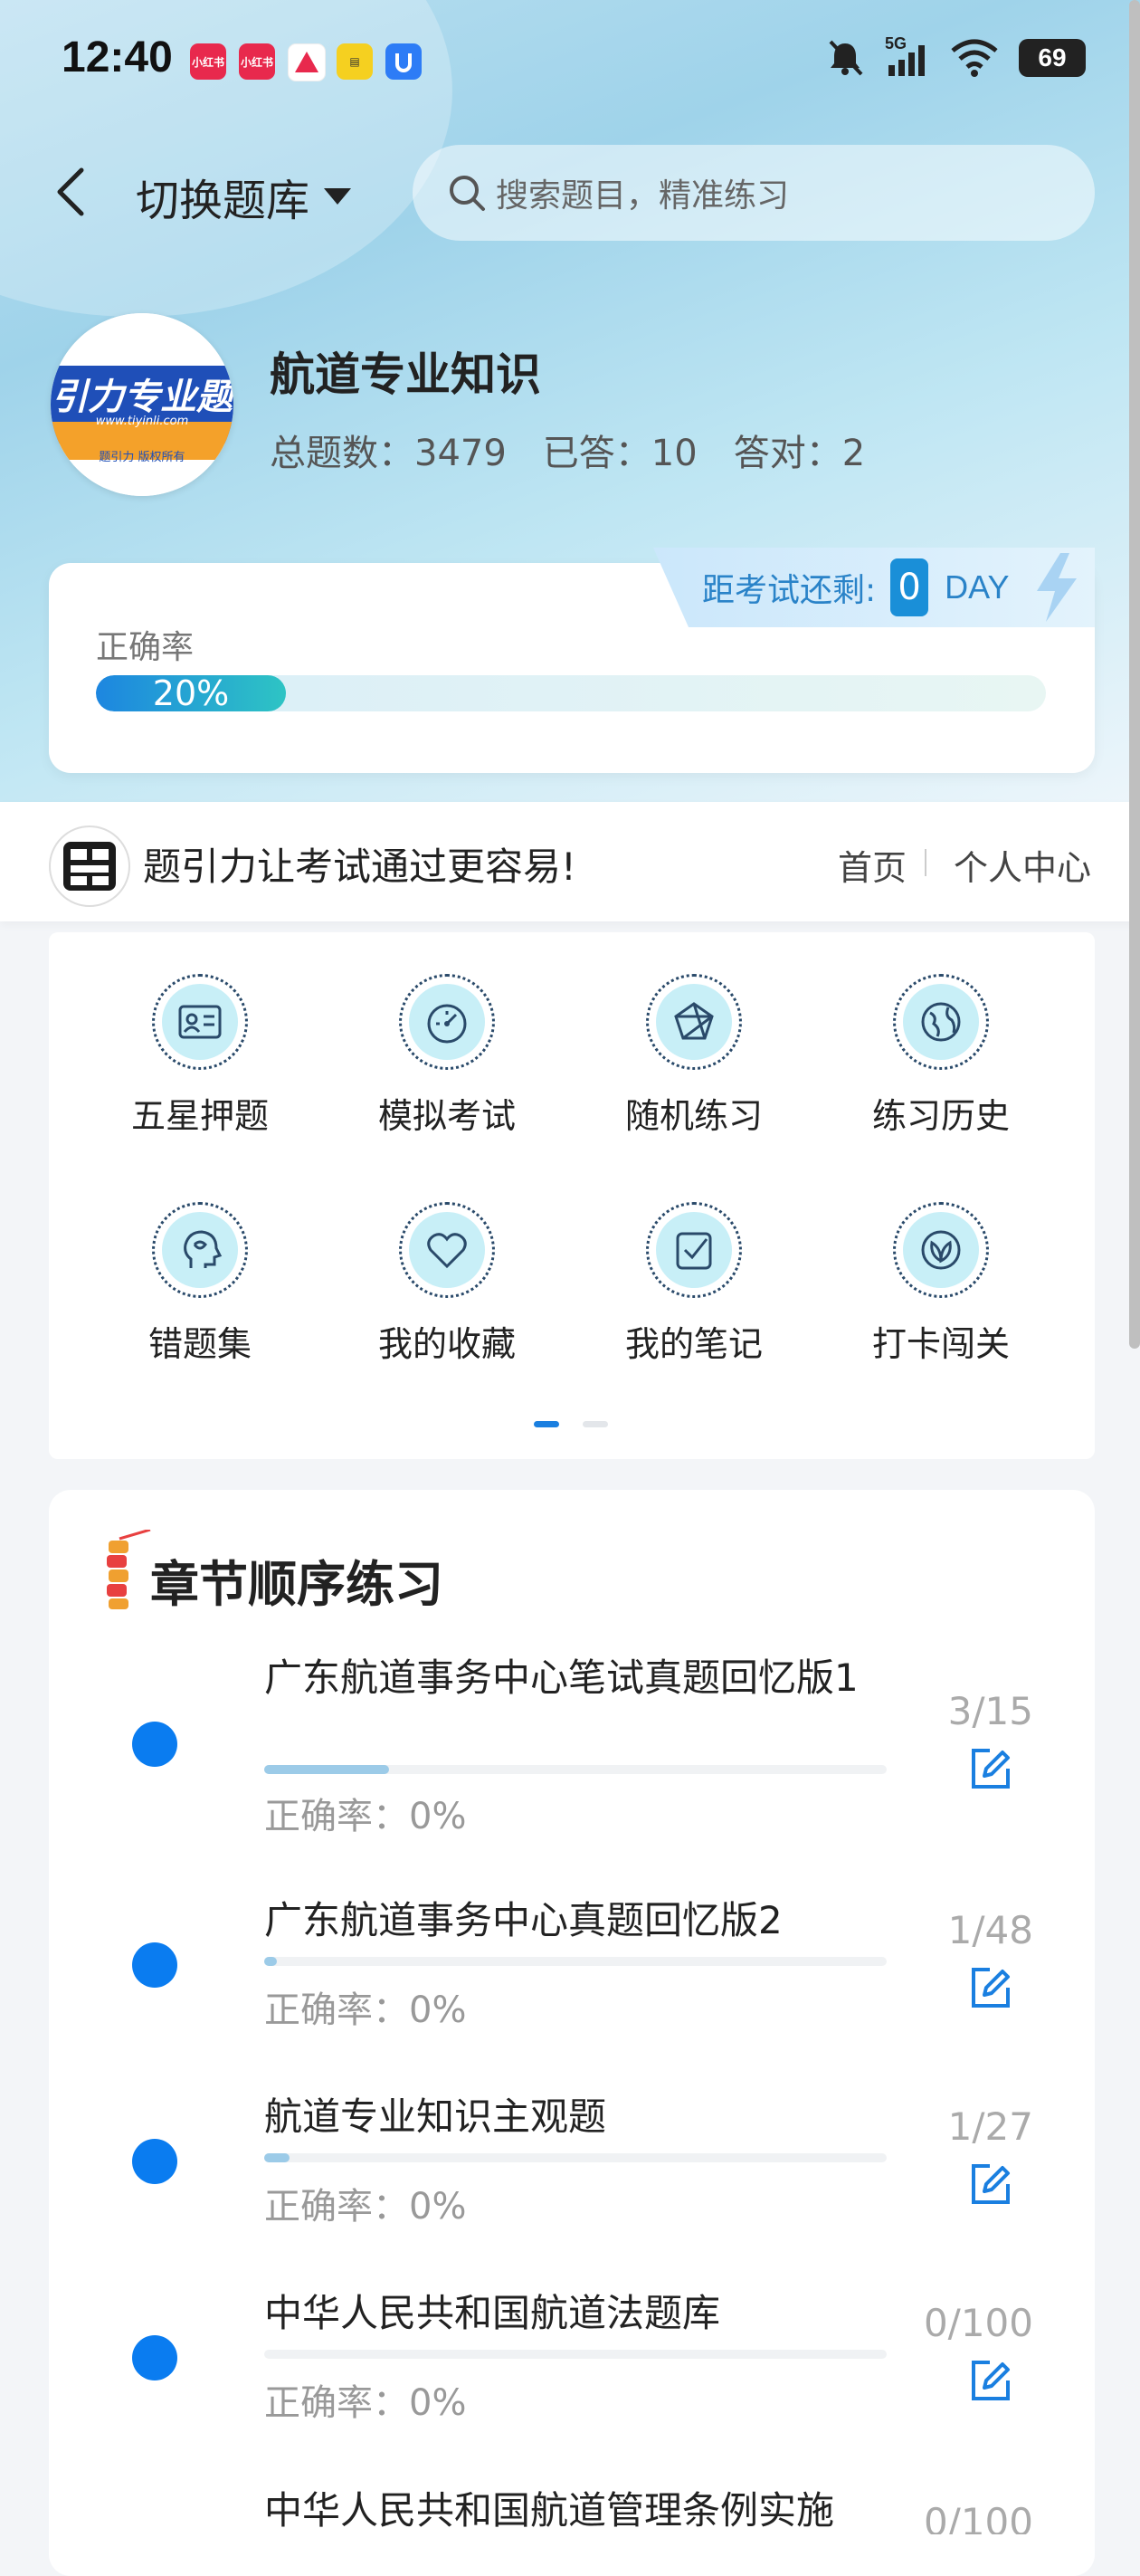 The image size is (1140, 2576). I want to click on countdown-value: 0, so click(910, 587).